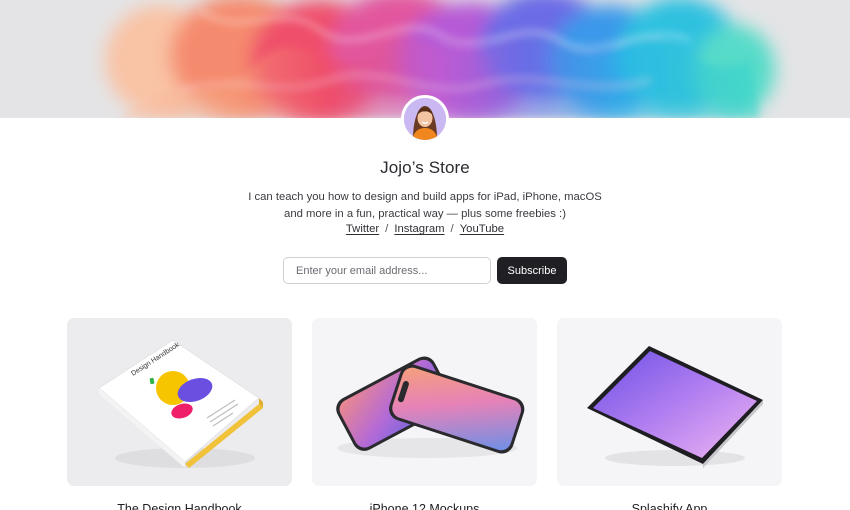 This screenshot has width=850, height=510. I want to click on avatar-photo-icon, so click(425, 119).